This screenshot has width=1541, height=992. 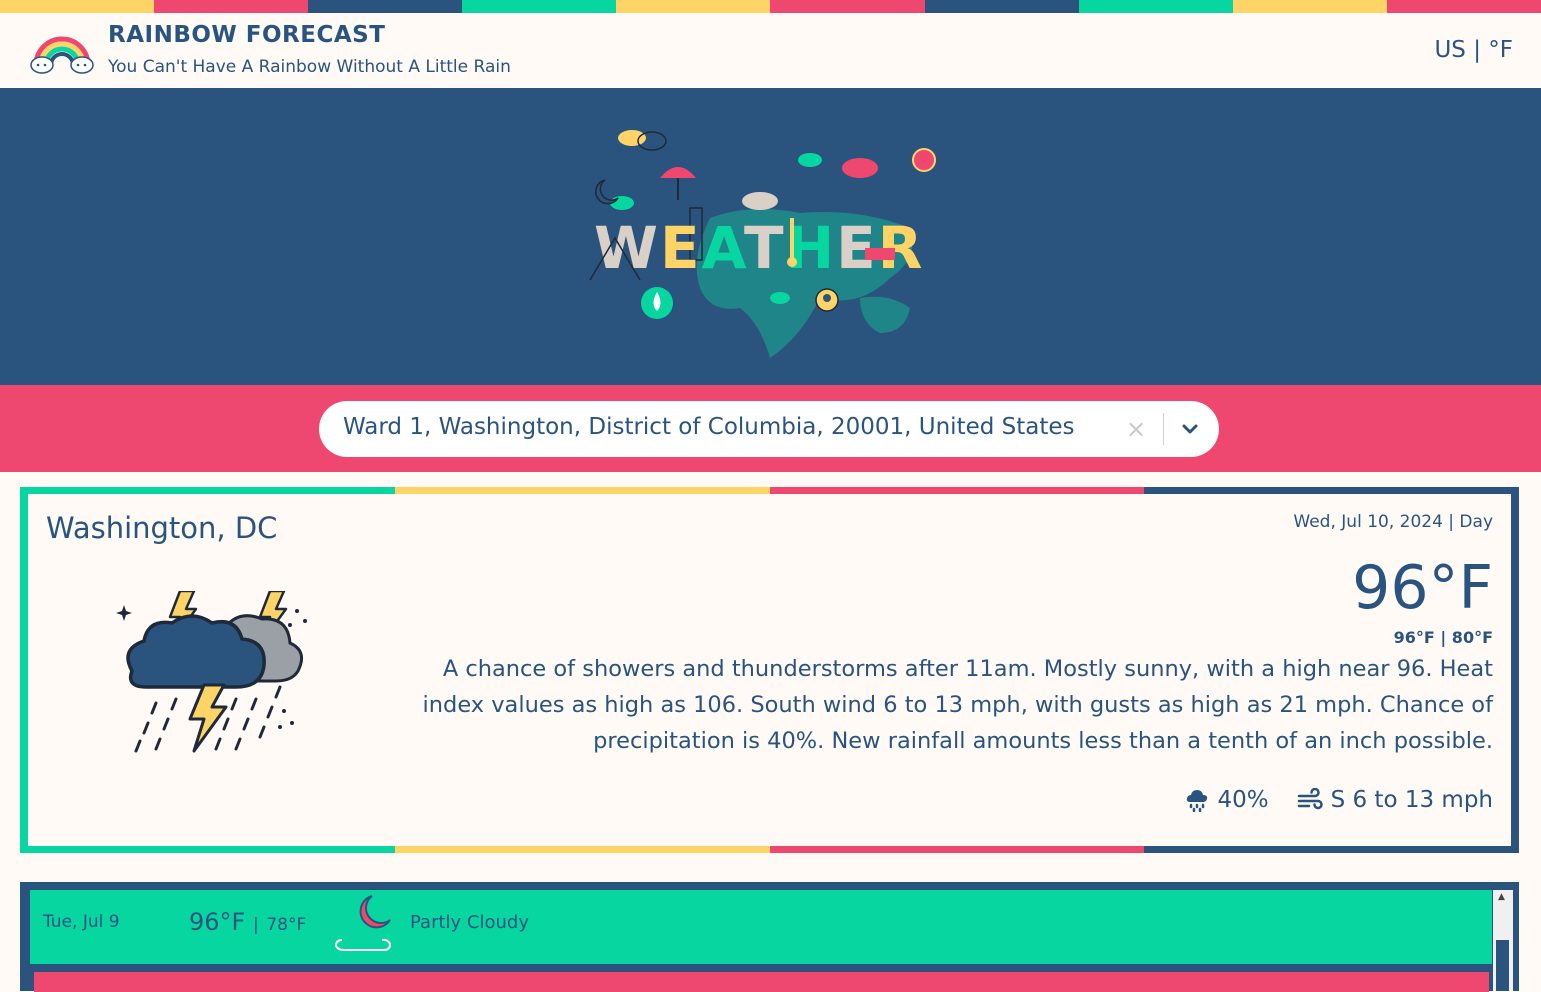 What do you see at coordinates (1243, 800) in the screenshot?
I see `precipitation-value: 40%` at bounding box center [1243, 800].